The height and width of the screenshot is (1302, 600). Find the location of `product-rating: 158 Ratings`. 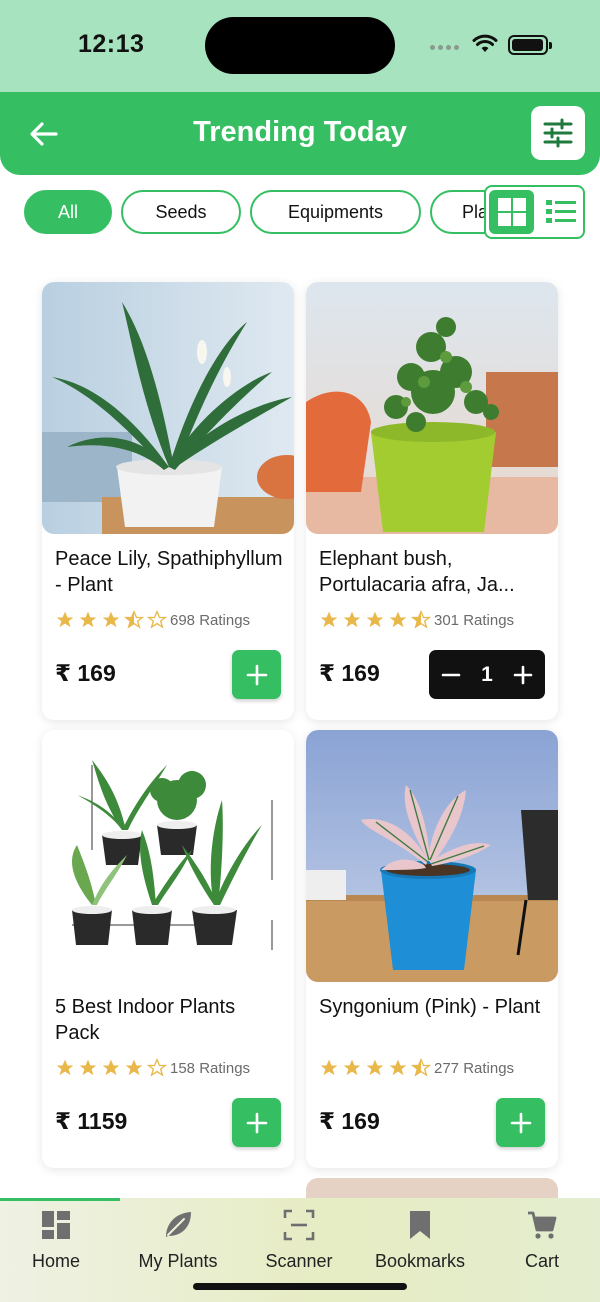

product-rating: 158 Ratings is located at coordinates (152, 1068).